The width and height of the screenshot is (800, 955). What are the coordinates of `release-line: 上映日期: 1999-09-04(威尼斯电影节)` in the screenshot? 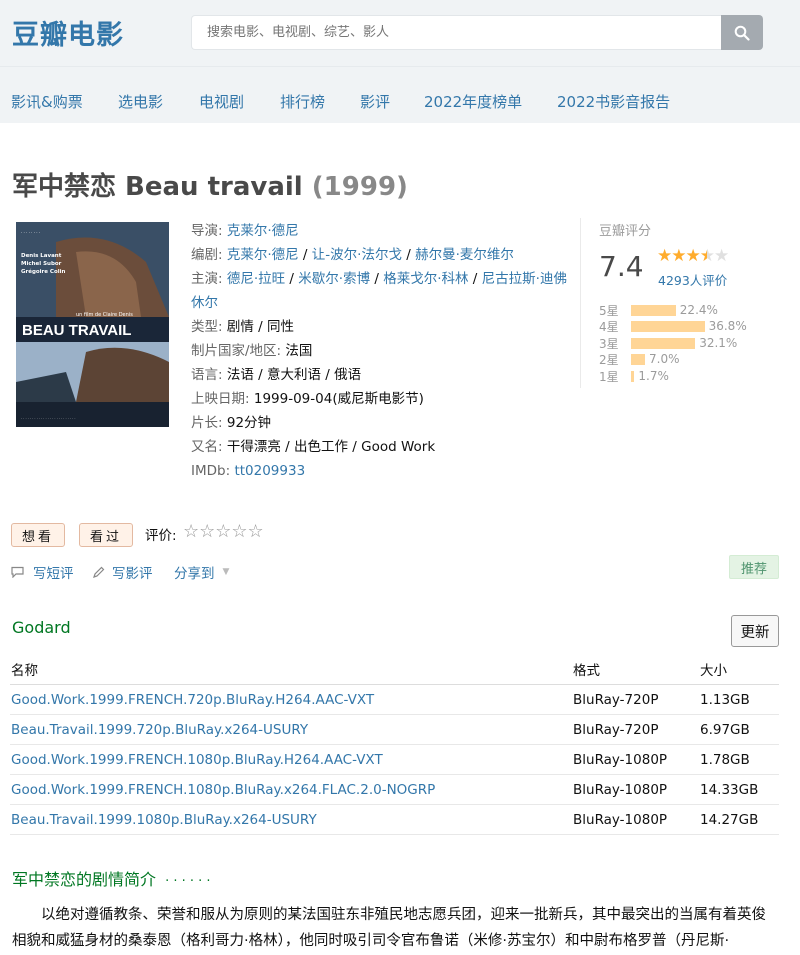 It's located at (381, 399).